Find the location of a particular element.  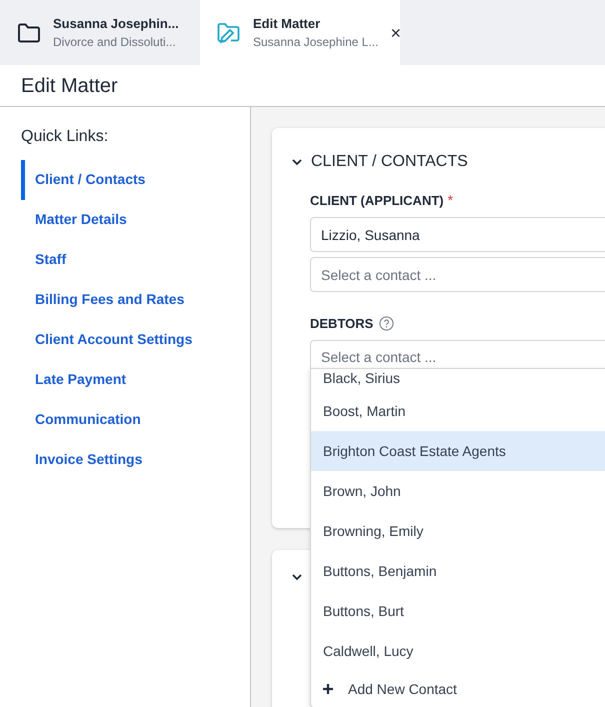

client-field: Lizzio, Susanna is located at coordinates (457, 234).